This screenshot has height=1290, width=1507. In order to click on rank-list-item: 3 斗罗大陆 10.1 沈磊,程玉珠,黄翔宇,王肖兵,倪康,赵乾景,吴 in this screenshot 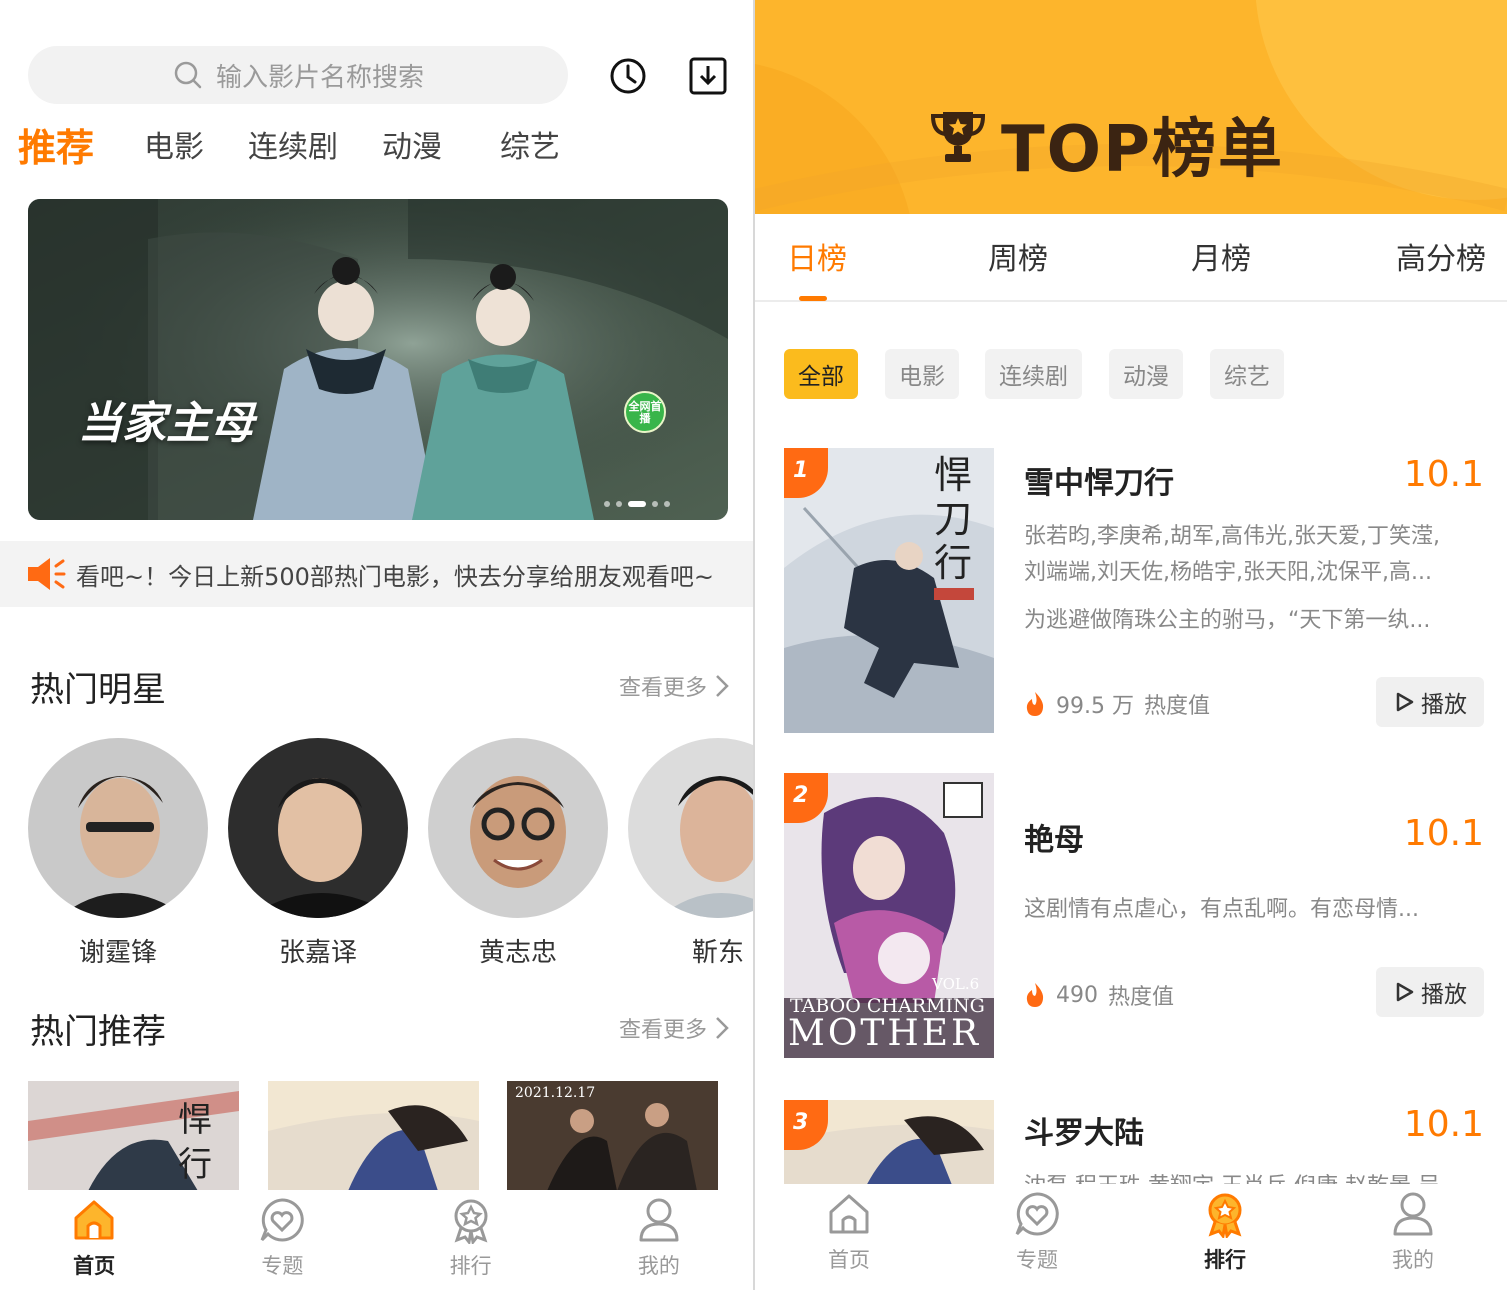, I will do `click(1134, 1145)`.